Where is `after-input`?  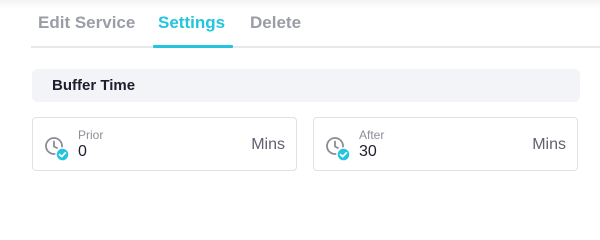
after-input is located at coordinates (419, 152).